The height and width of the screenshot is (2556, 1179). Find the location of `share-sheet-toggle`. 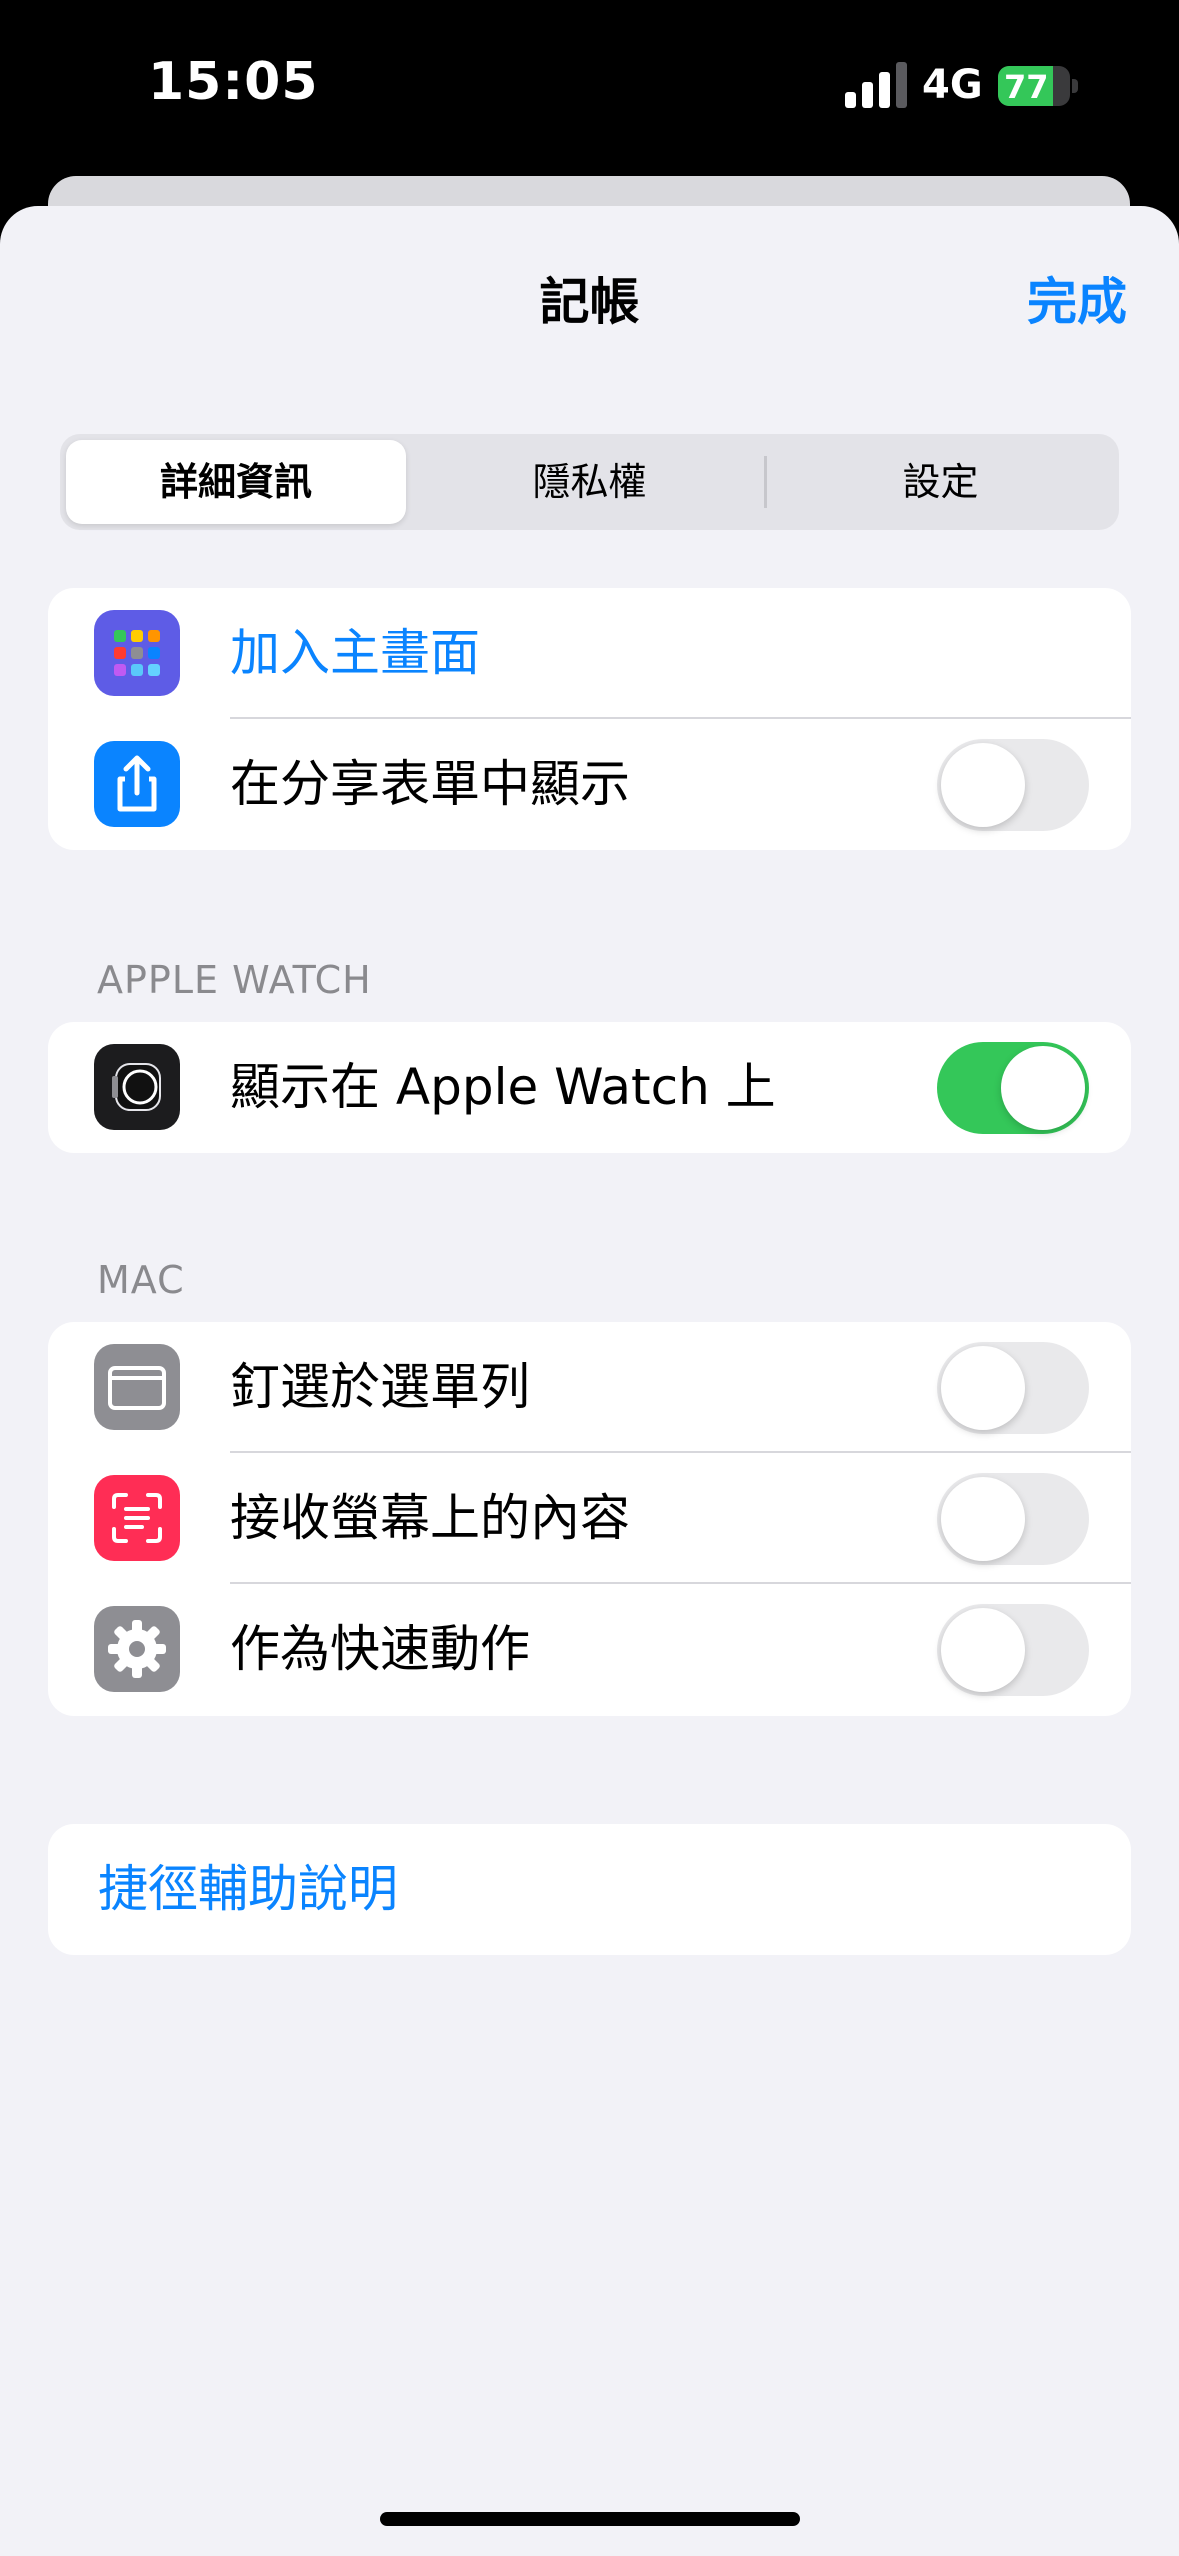

share-sheet-toggle is located at coordinates (1013, 785).